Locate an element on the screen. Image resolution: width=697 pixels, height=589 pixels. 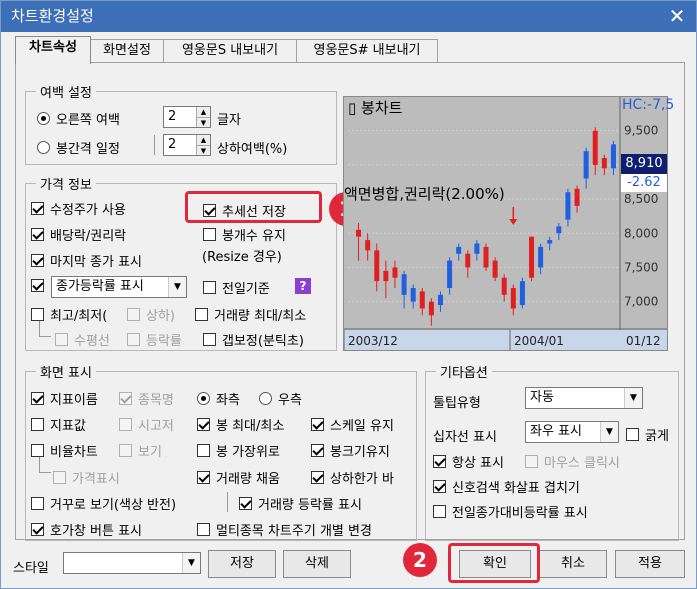
horizontal-checkbox: 수평선 is located at coordinates (82, 339).